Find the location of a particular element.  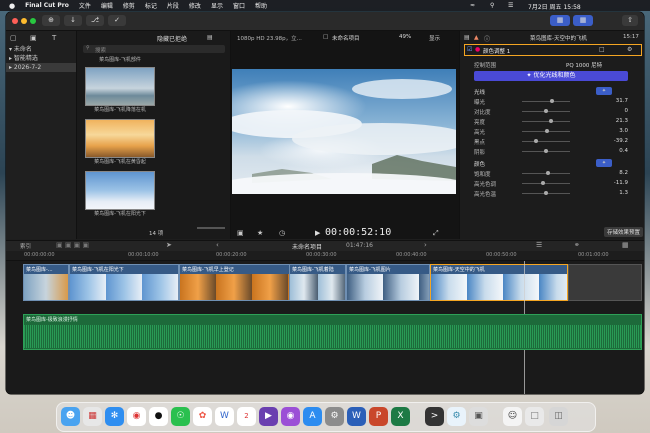

layout-browser-toggle: ▦ is located at coordinates (560, 20).